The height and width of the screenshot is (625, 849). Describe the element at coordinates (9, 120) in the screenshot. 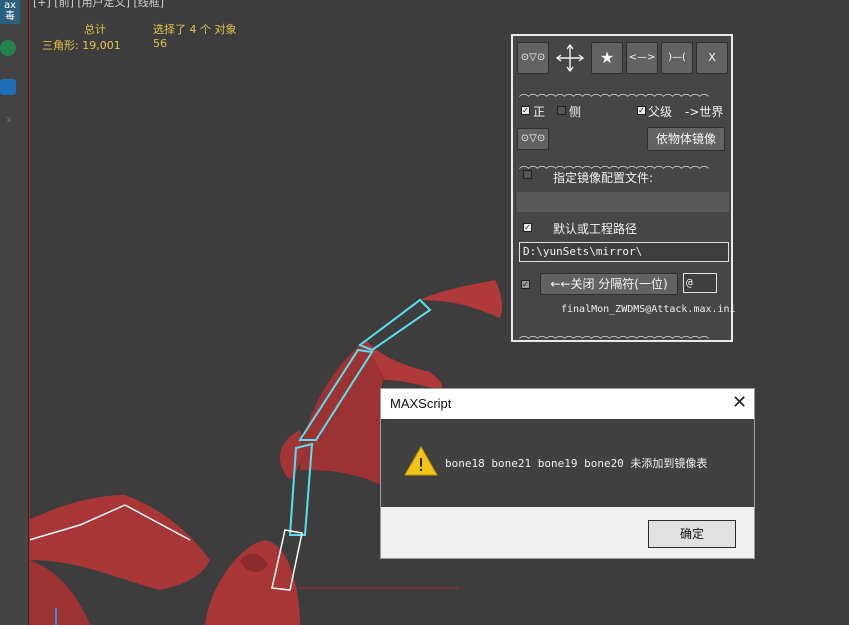

I see `chevron-right-icon: ›` at that location.